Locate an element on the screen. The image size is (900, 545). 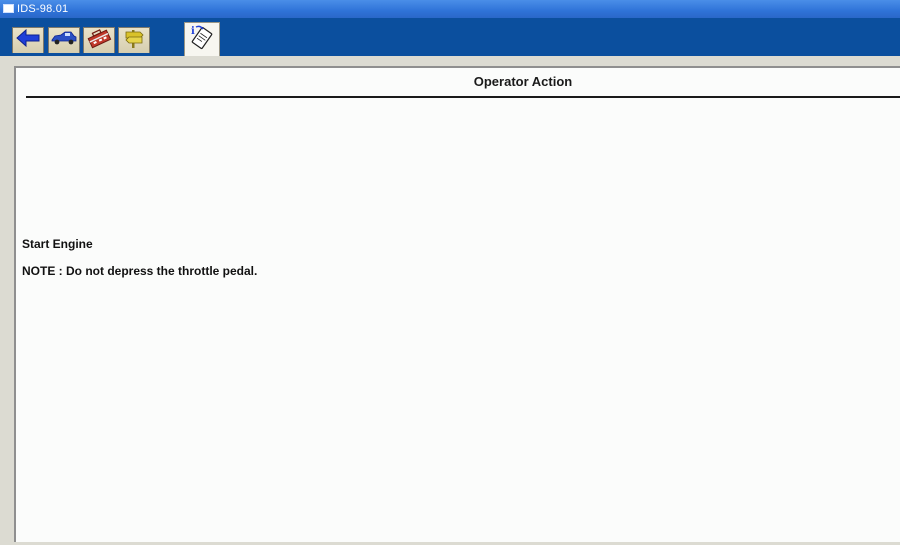
tab-back is located at coordinates (28, 40).